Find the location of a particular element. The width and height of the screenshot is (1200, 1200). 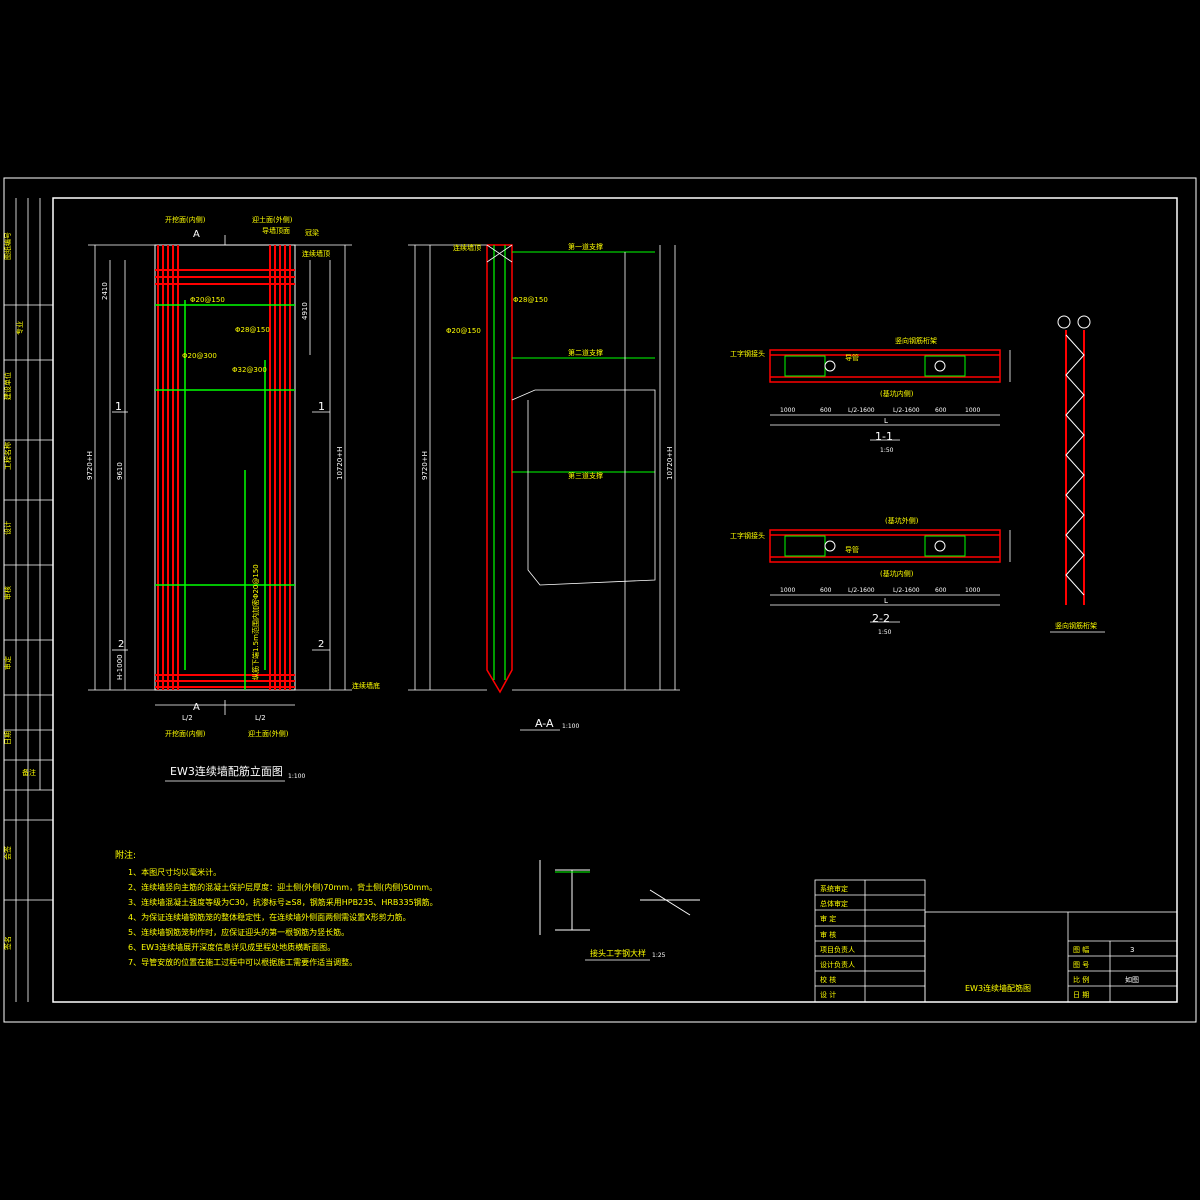

tb-row-7: 设 计 is located at coordinates (828, 994).